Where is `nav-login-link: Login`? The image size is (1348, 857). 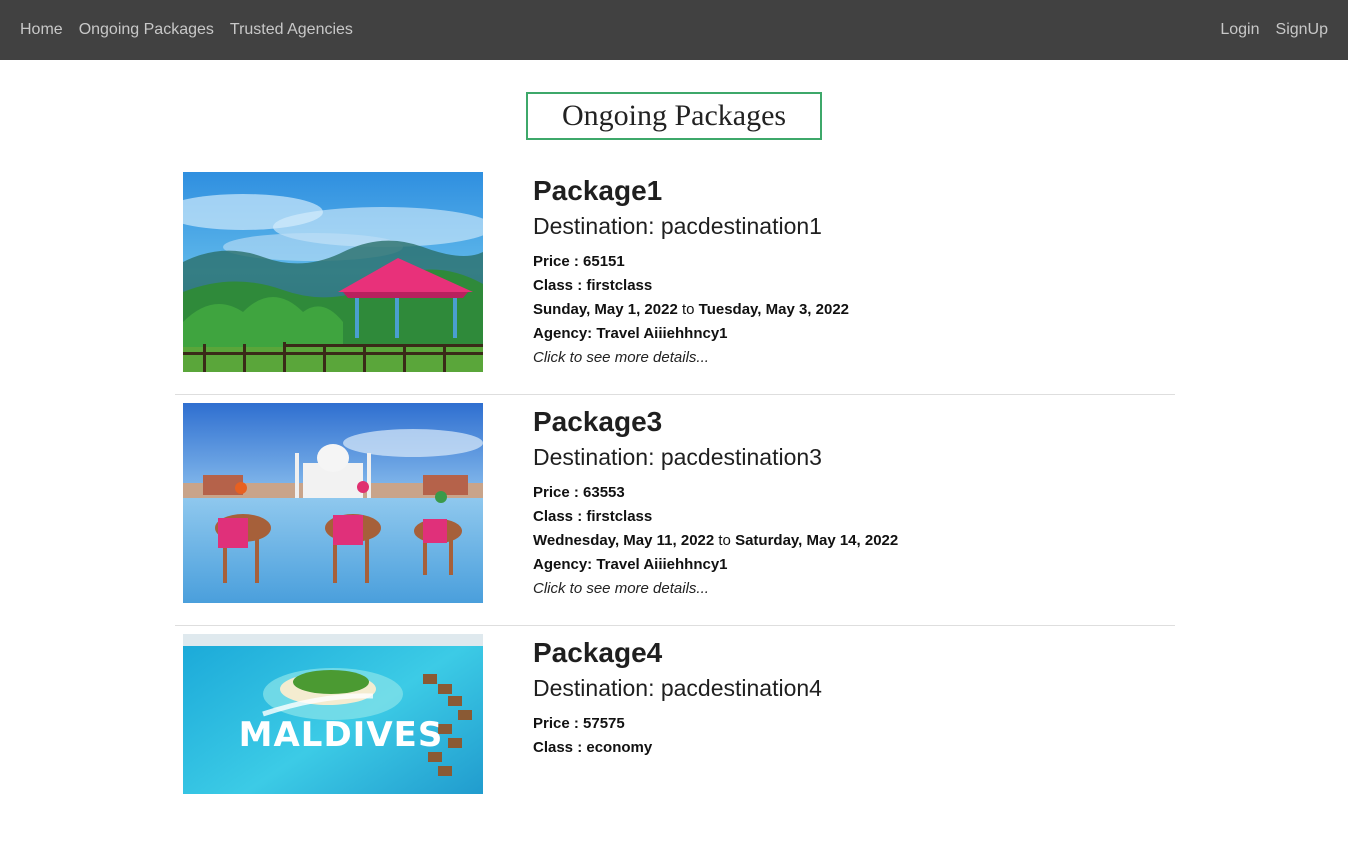 nav-login-link: Login is located at coordinates (1239, 30).